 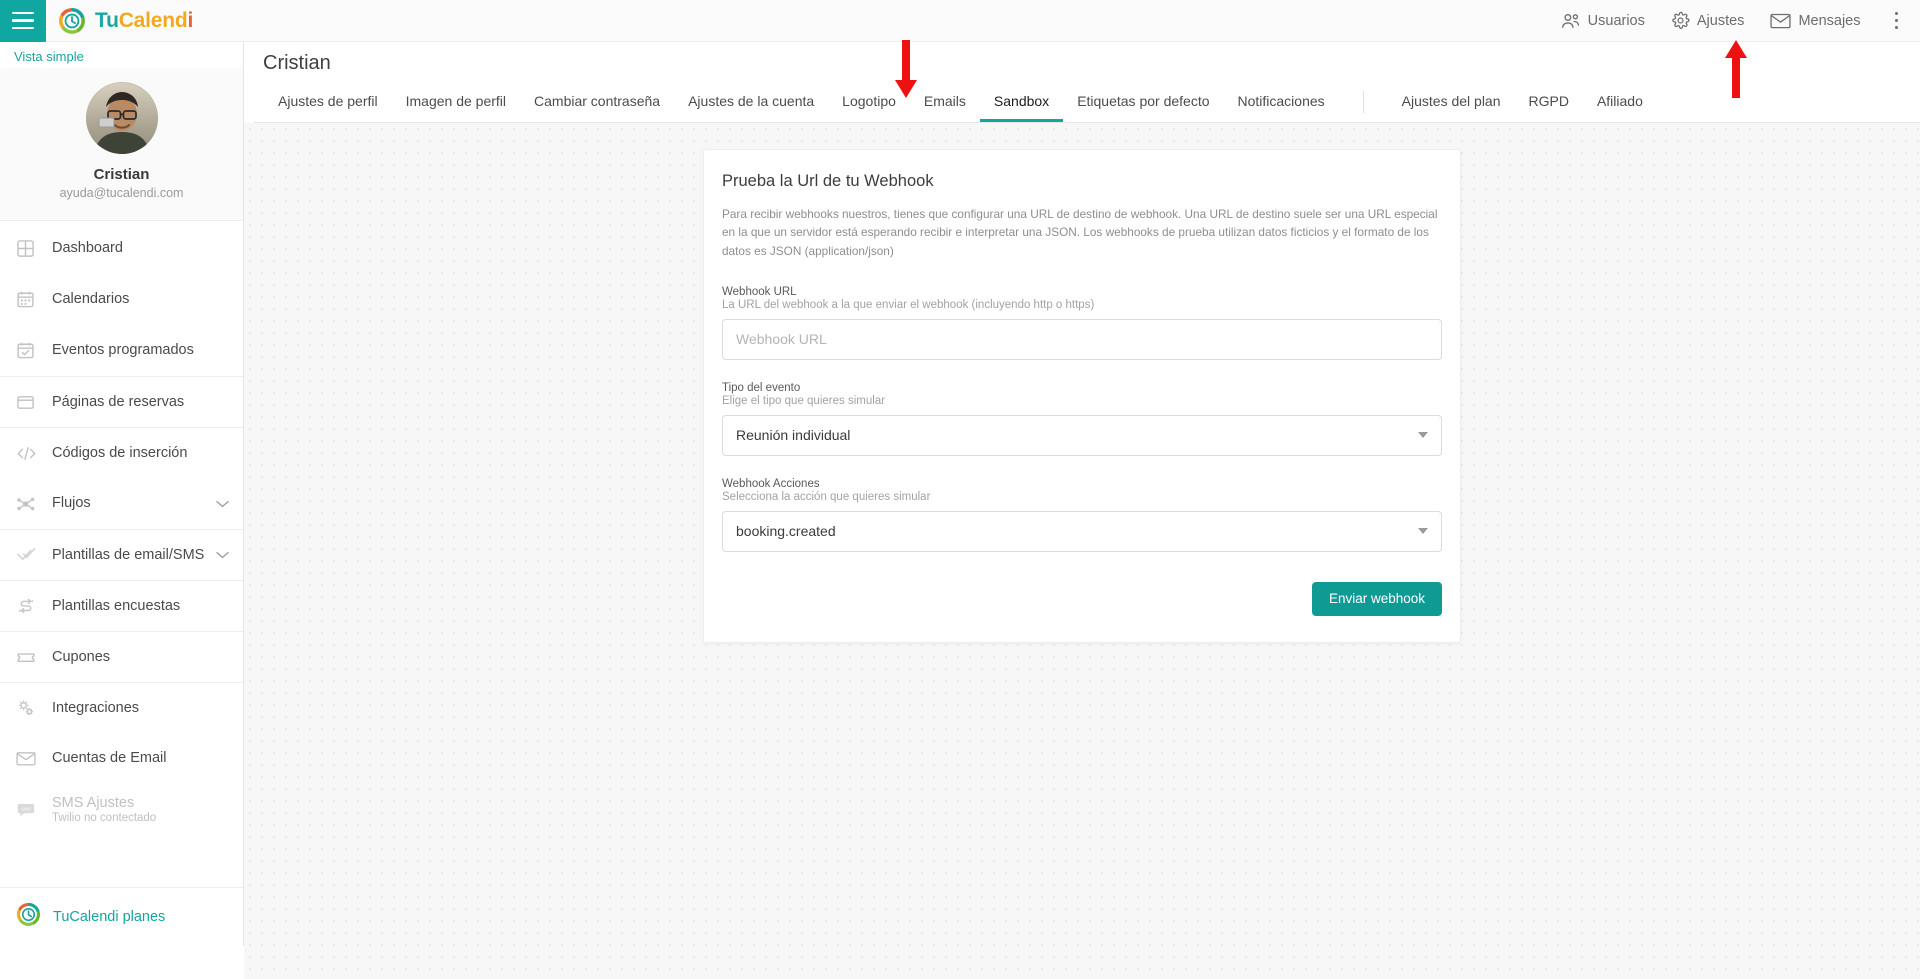 What do you see at coordinates (1451, 108) in the screenshot?
I see `tab-ajustes-del-plan: Ajustes del plan` at bounding box center [1451, 108].